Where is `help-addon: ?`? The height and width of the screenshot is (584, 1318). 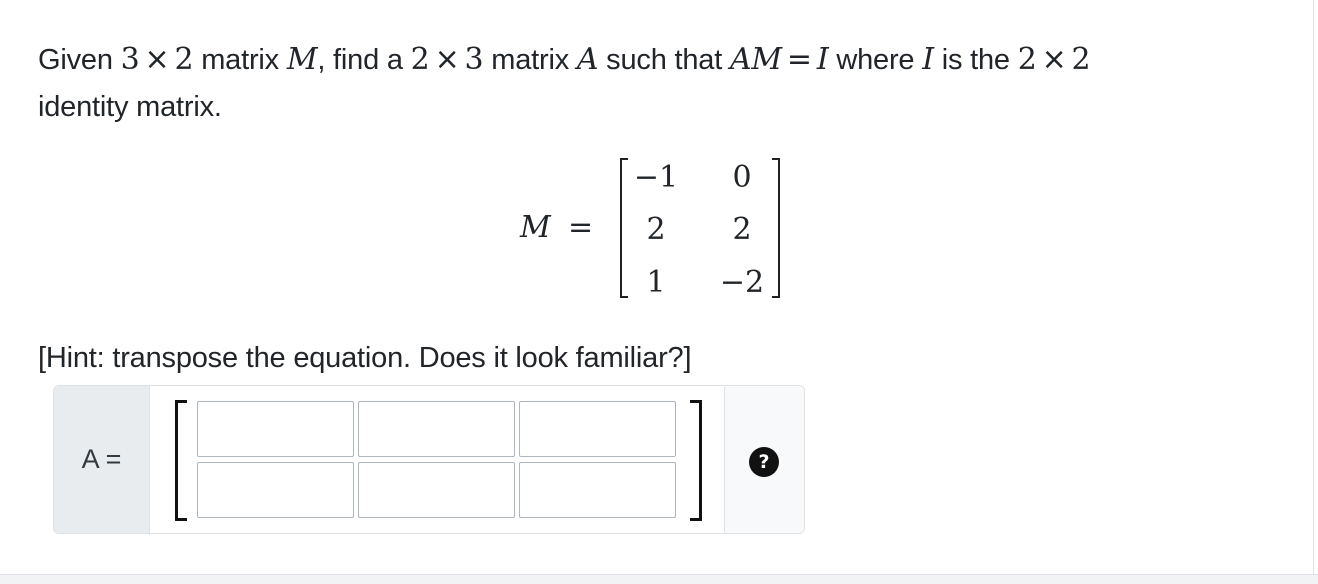
help-addon: ? is located at coordinates (764, 459).